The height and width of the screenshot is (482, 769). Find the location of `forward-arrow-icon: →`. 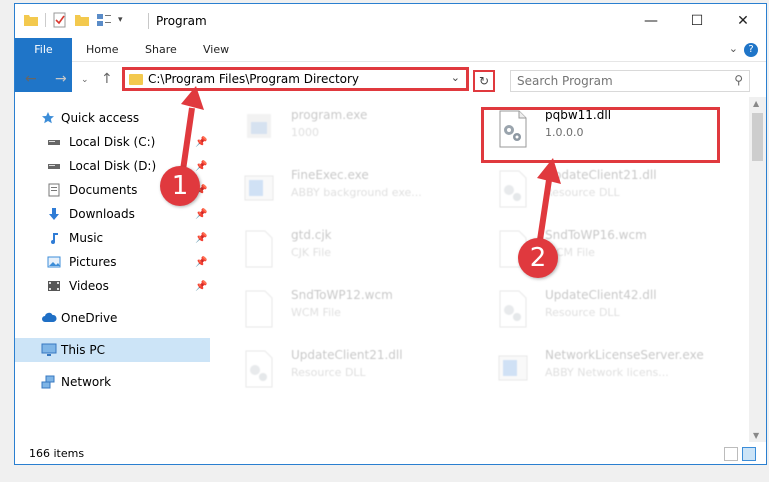

forward-arrow-icon: → is located at coordinates (61, 79).